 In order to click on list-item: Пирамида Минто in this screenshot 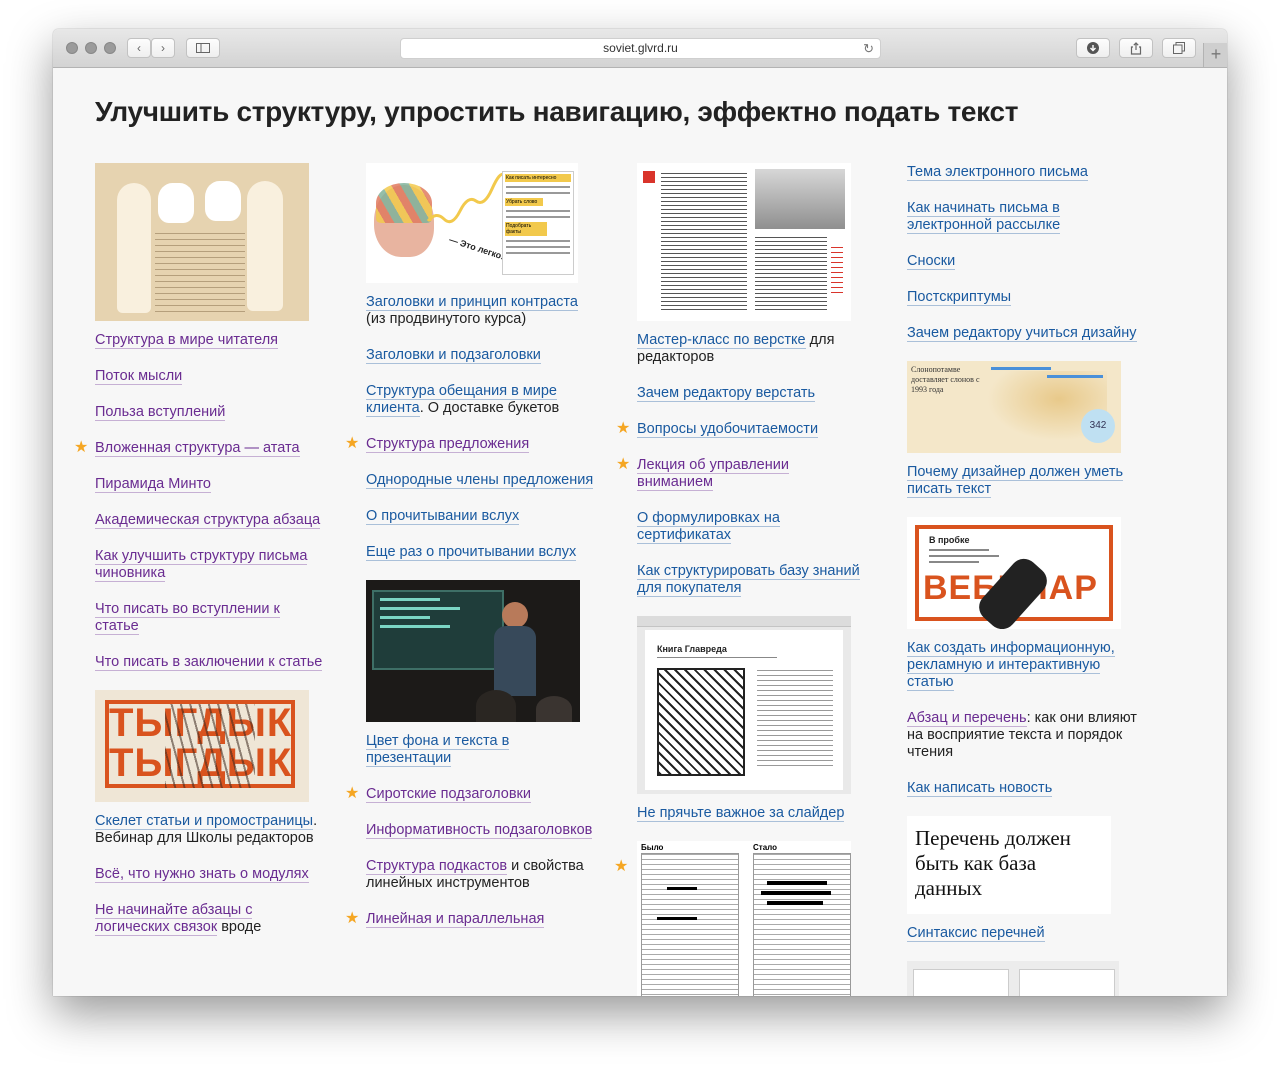, I will do `click(210, 484)`.